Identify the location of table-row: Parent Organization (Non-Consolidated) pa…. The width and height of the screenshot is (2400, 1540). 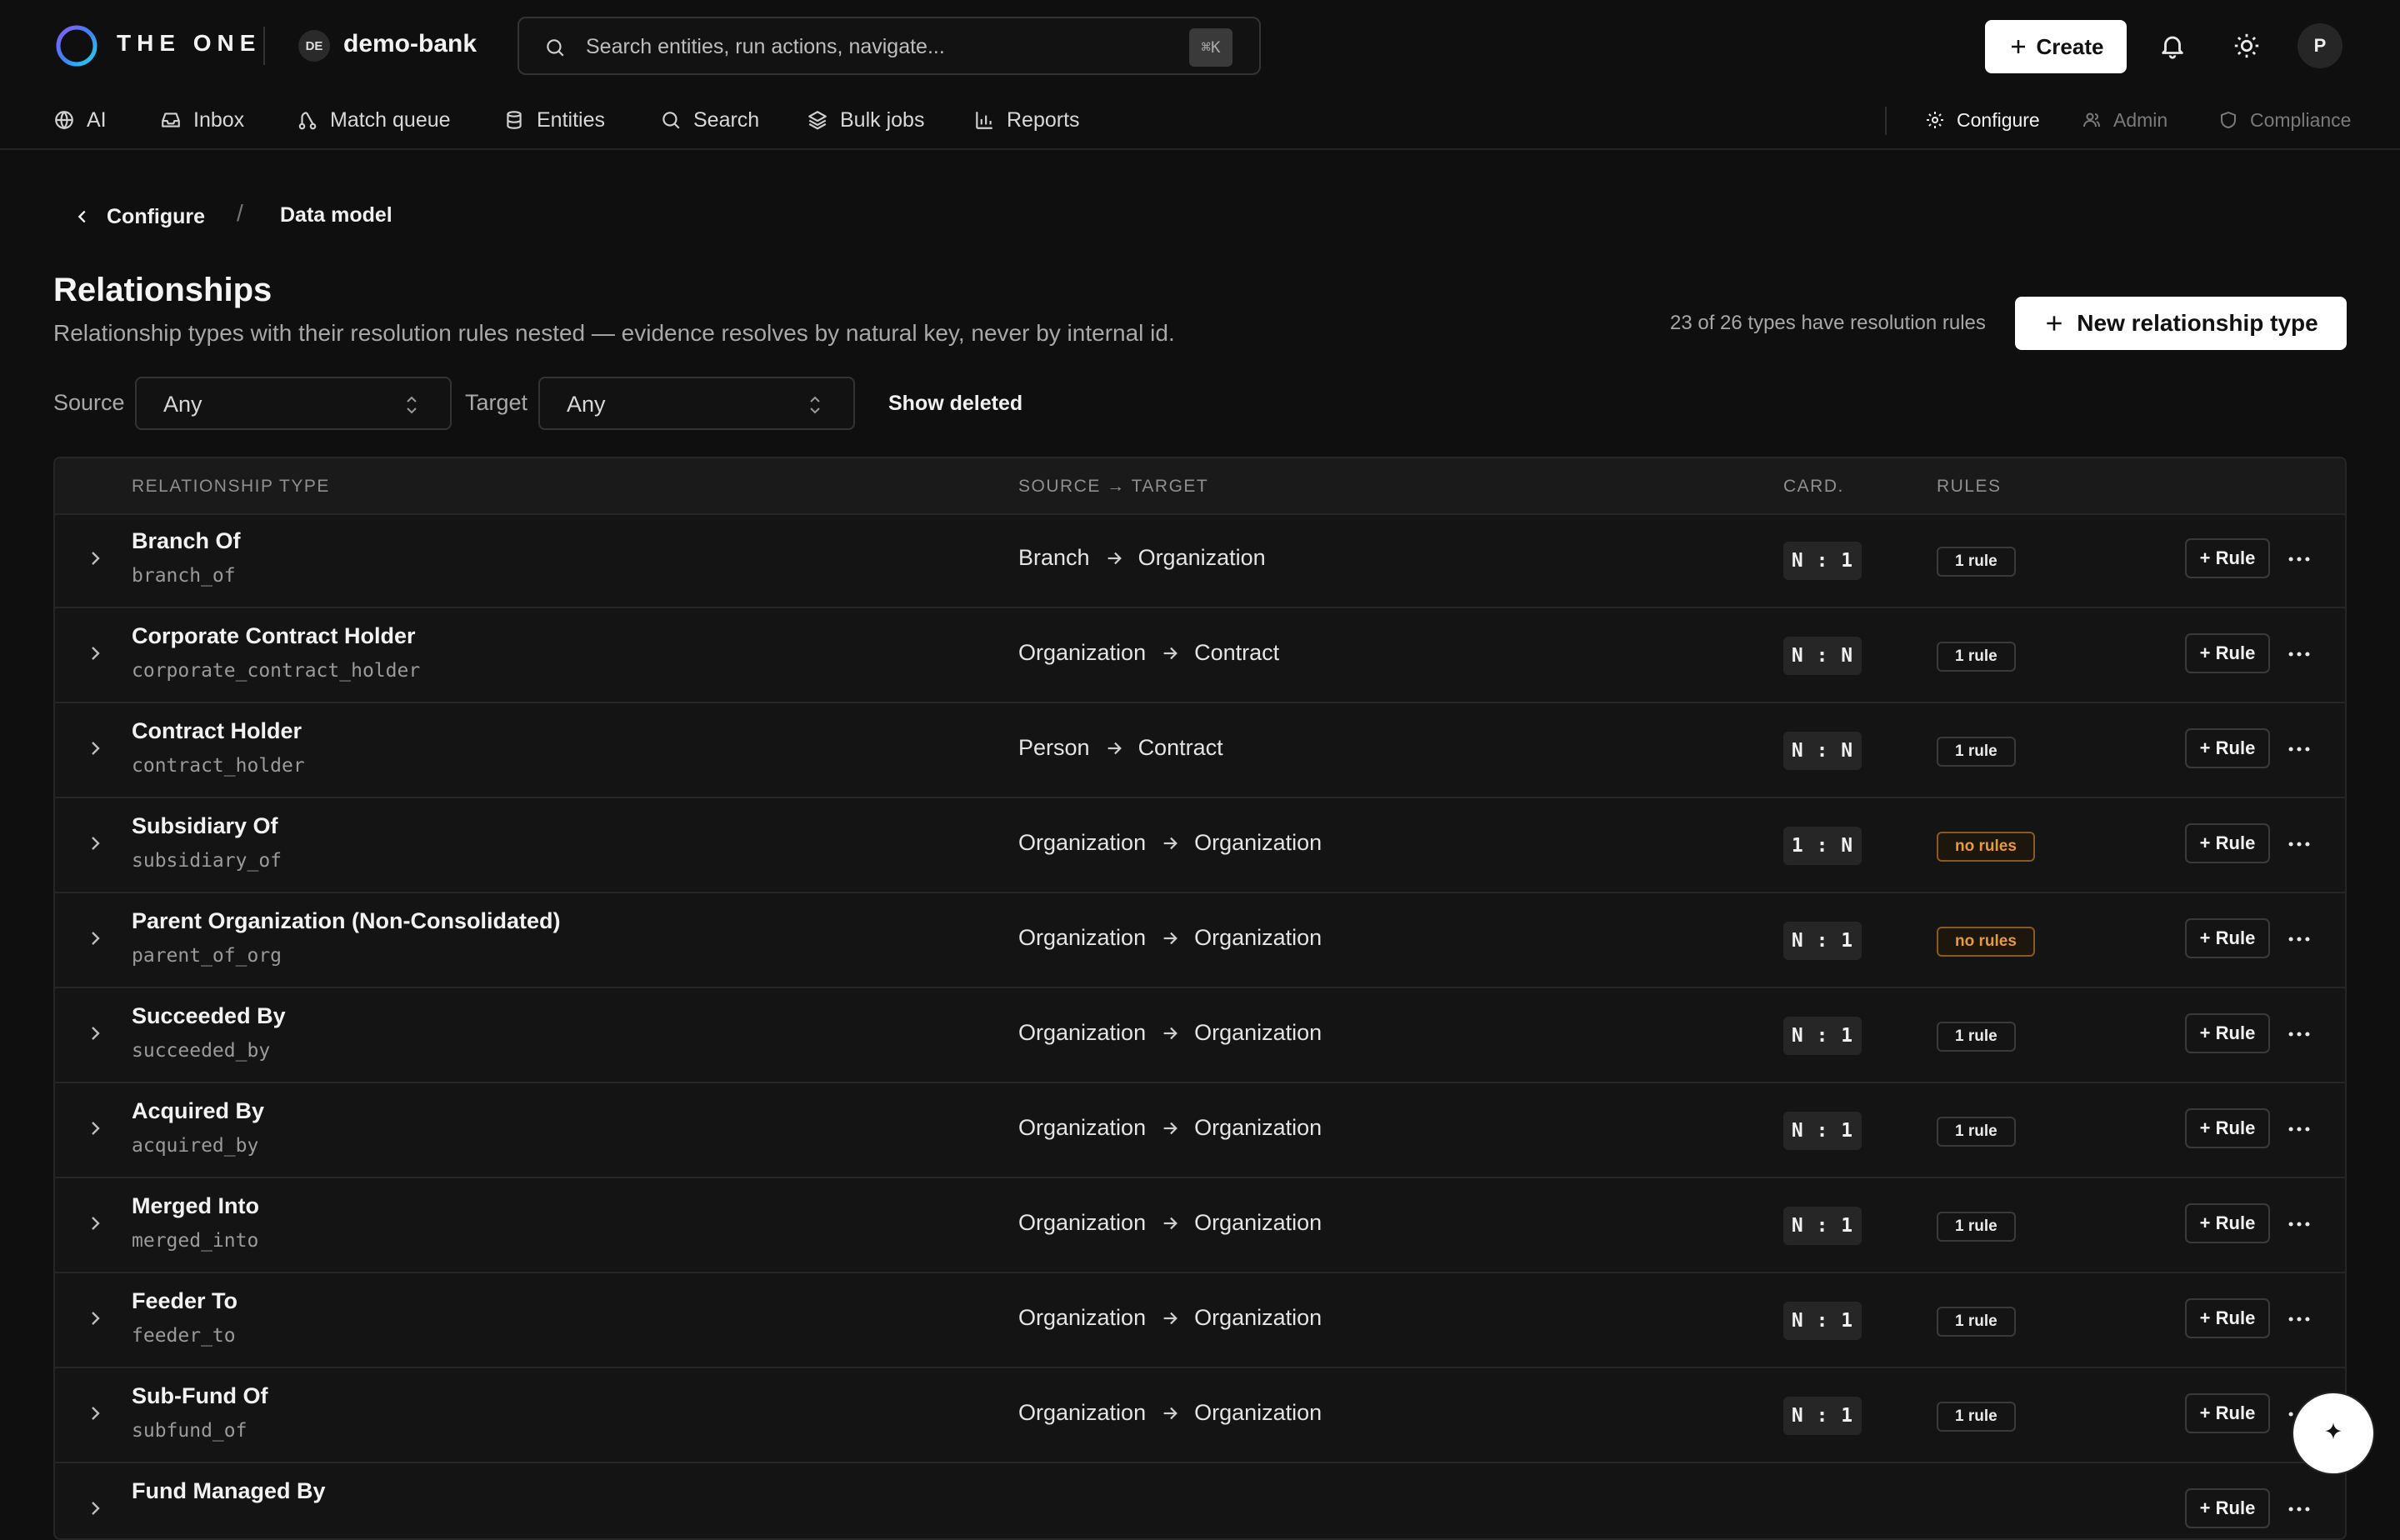
(1200, 940).